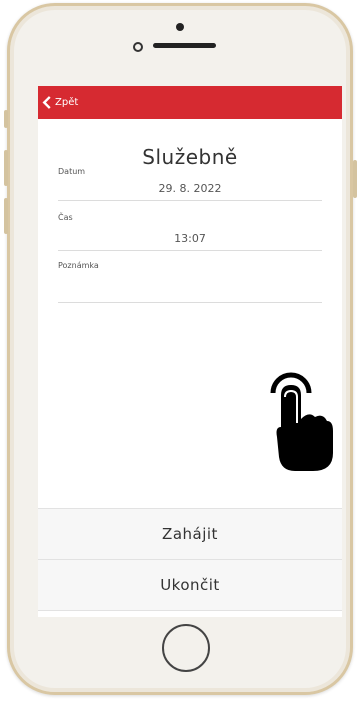 Image resolution: width=361 pixels, height=702 pixels. What do you see at coordinates (190, 291) in the screenshot?
I see `note-input` at bounding box center [190, 291].